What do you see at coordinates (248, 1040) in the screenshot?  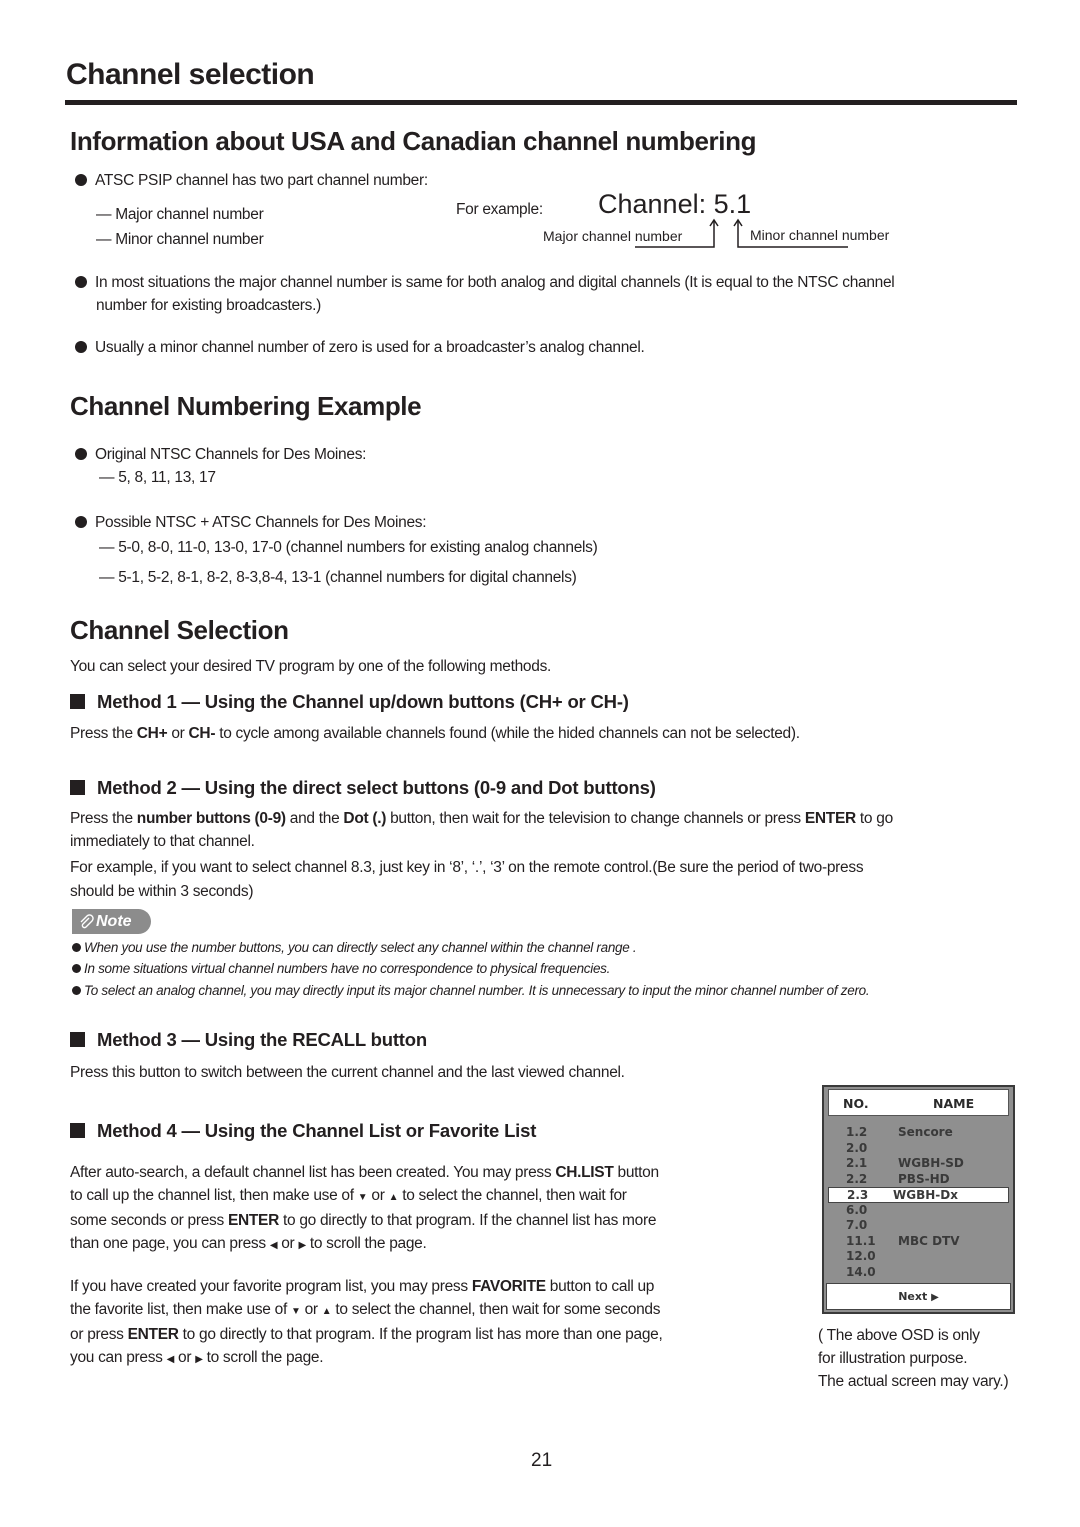 I see `method3-heading: Method 3 — Using the RECALL button` at bounding box center [248, 1040].